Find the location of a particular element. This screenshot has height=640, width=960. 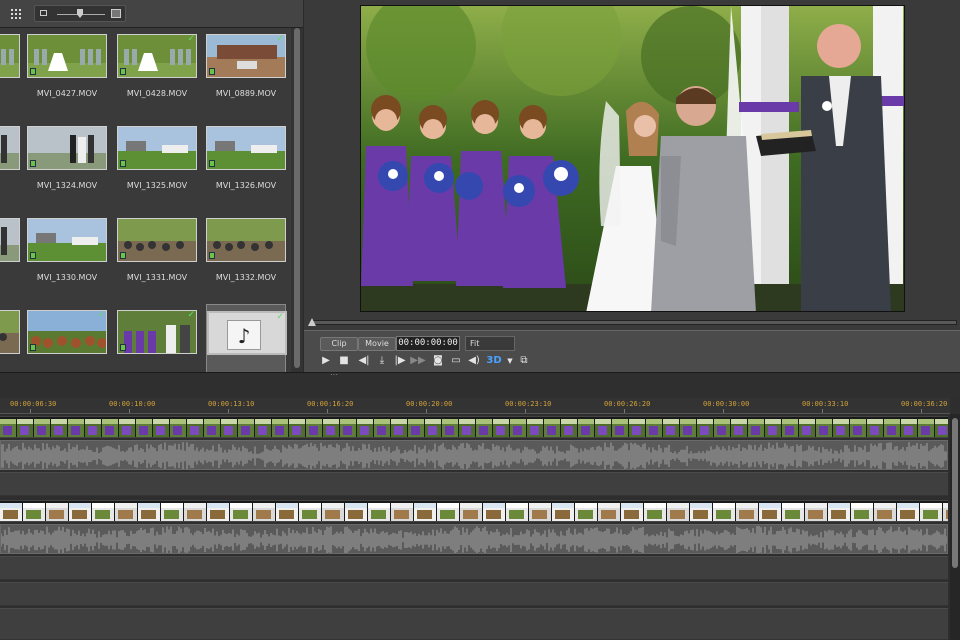

video-clip-thumbnail: MVI_1326.MOV is located at coordinates (246, 163).